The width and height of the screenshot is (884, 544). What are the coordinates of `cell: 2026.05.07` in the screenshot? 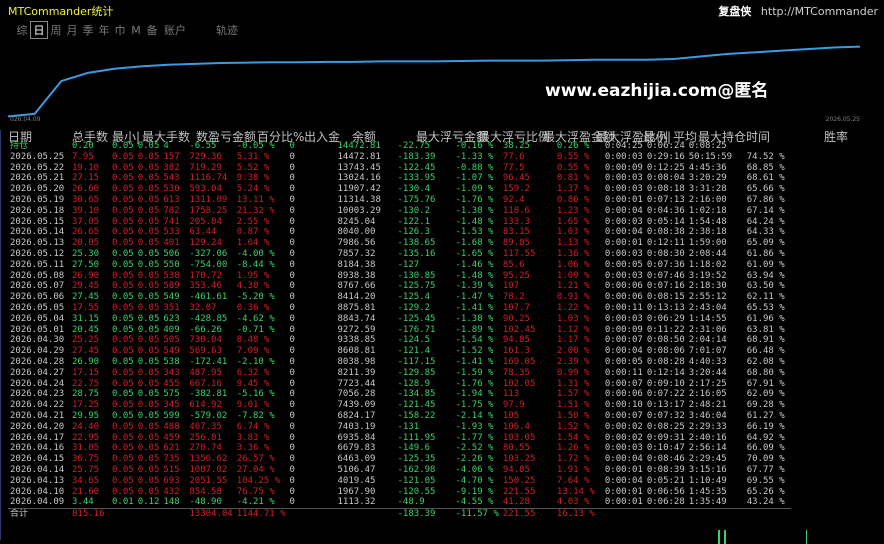 It's located at (37, 286).